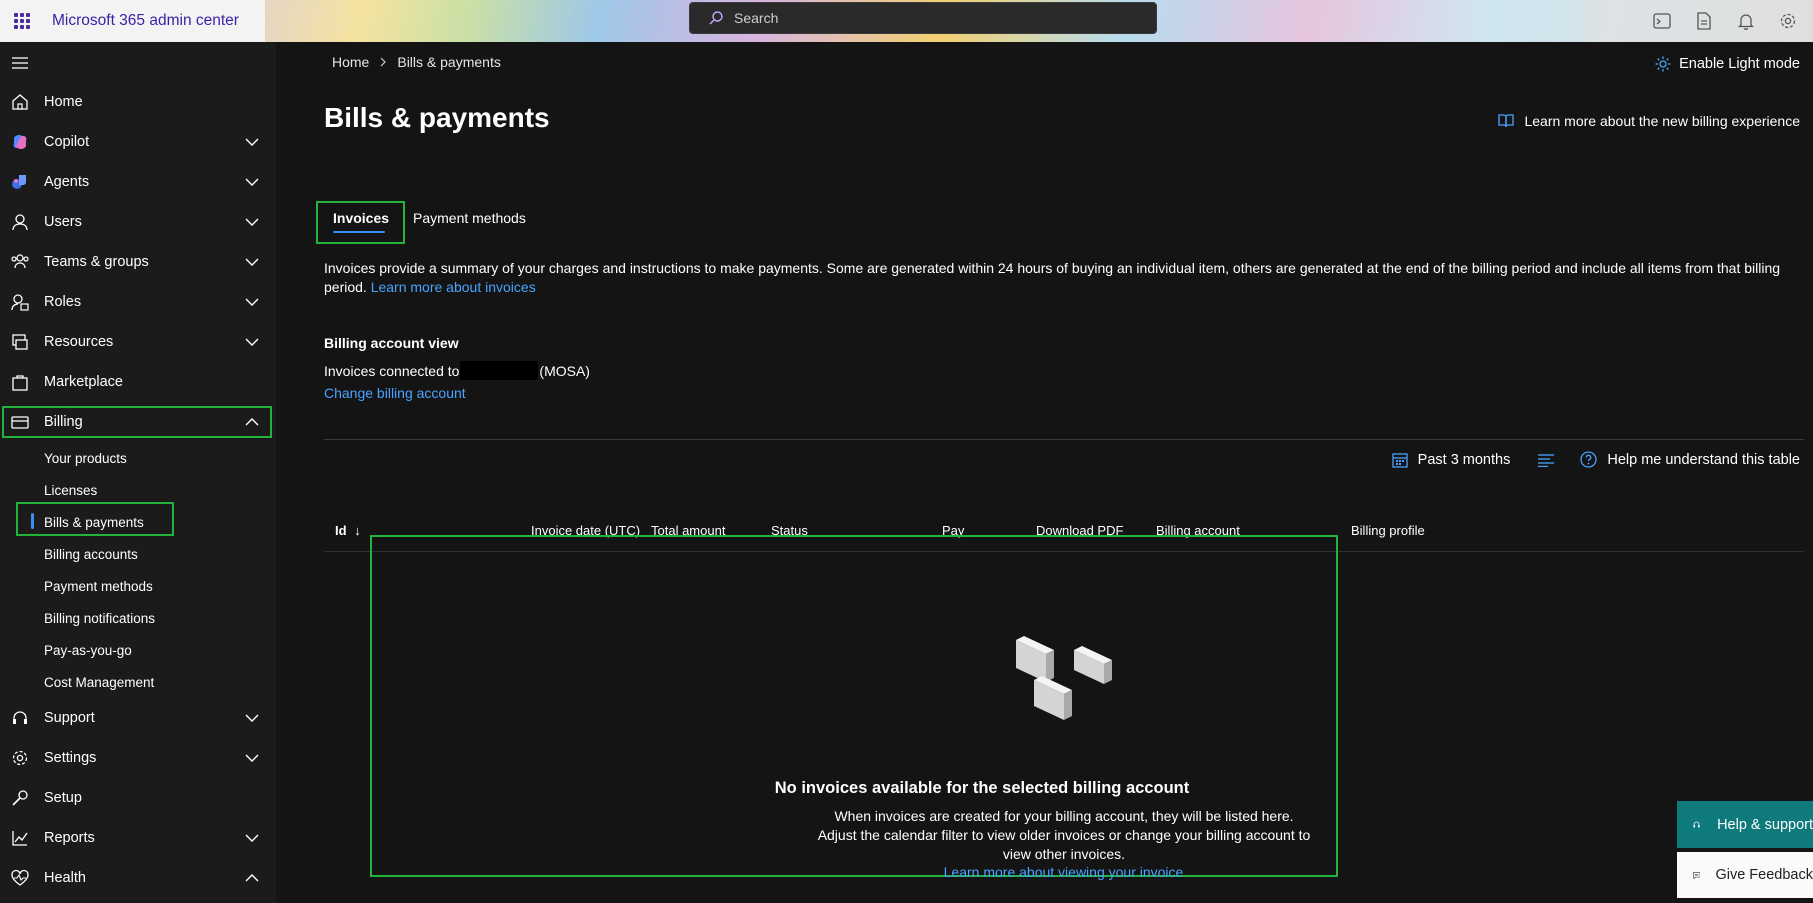 This screenshot has height=903, width=1813. Describe the element at coordinates (138, 142) in the screenshot. I see `sidebar-item-copilot: Copilot` at that location.